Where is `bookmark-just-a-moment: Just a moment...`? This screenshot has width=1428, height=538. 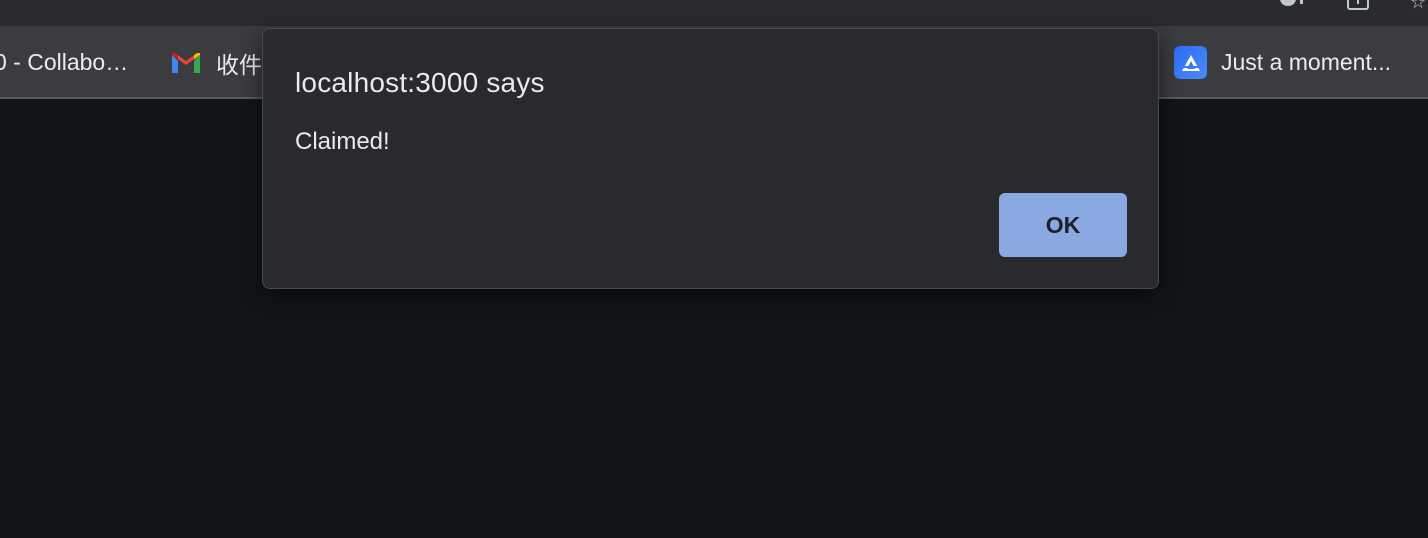
bookmark-just-a-moment: Just a moment... is located at coordinates (1282, 62).